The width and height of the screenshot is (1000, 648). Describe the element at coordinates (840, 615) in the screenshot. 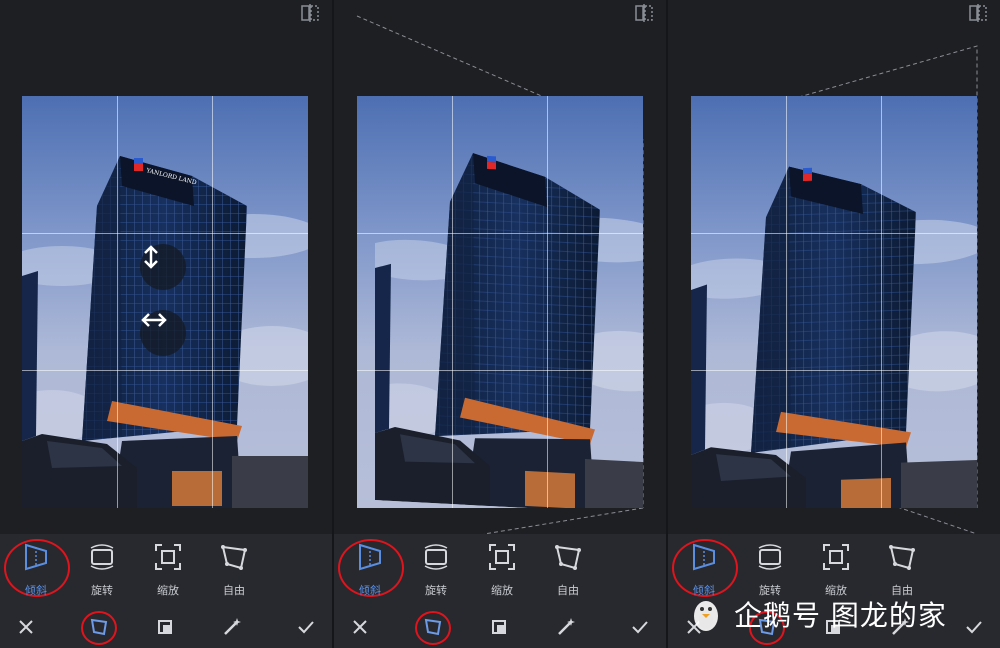

I see `watermark-text: 企鹅号 图龙的家` at that location.